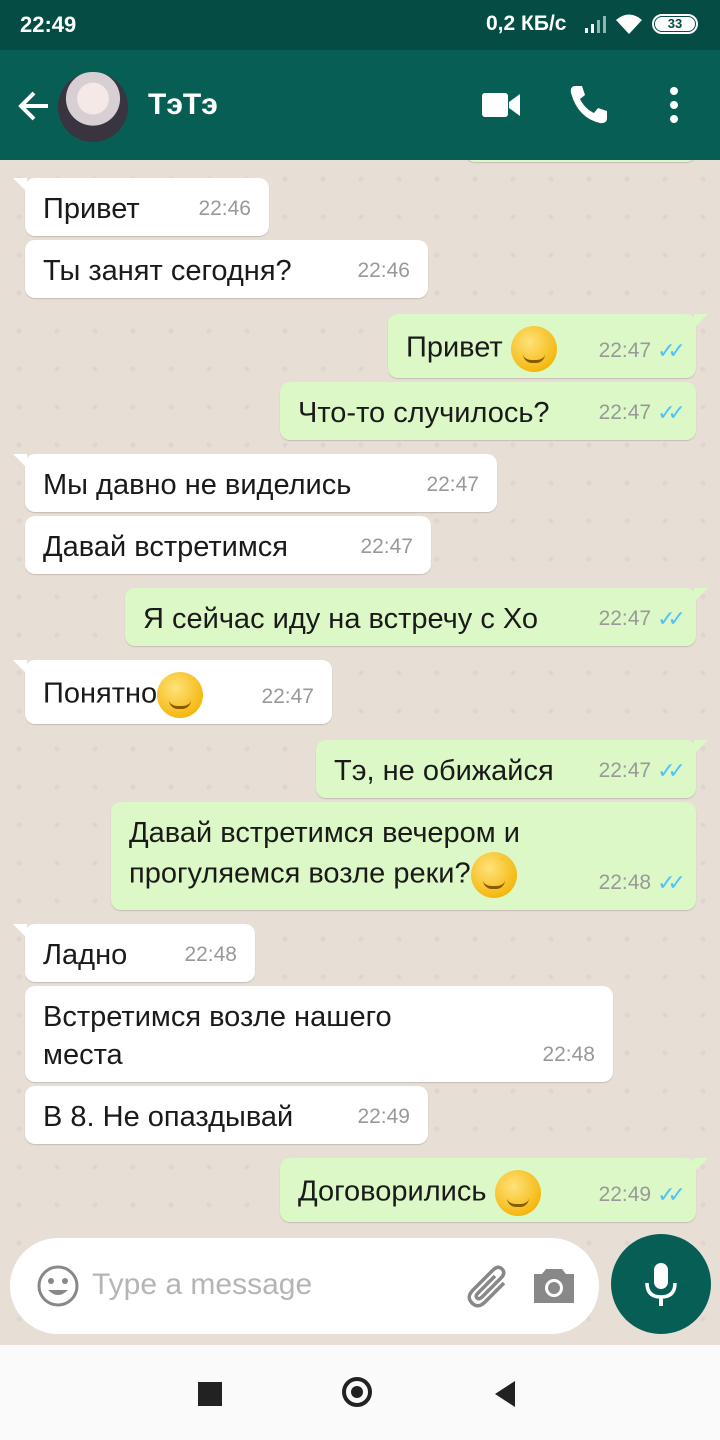 This screenshot has width=720, height=1440. Describe the element at coordinates (360, 25) in the screenshot. I see `status-bar: 22:49 0,2 КБ/с 33` at that location.